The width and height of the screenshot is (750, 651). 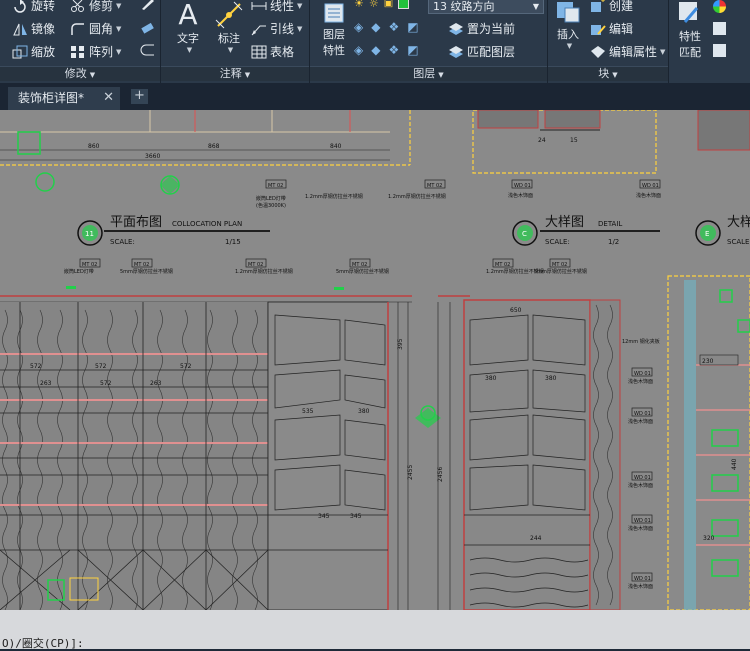 What do you see at coordinates (336, 146) in the screenshot?
I see `dim-text: 840` at bounding box center [336, 146].